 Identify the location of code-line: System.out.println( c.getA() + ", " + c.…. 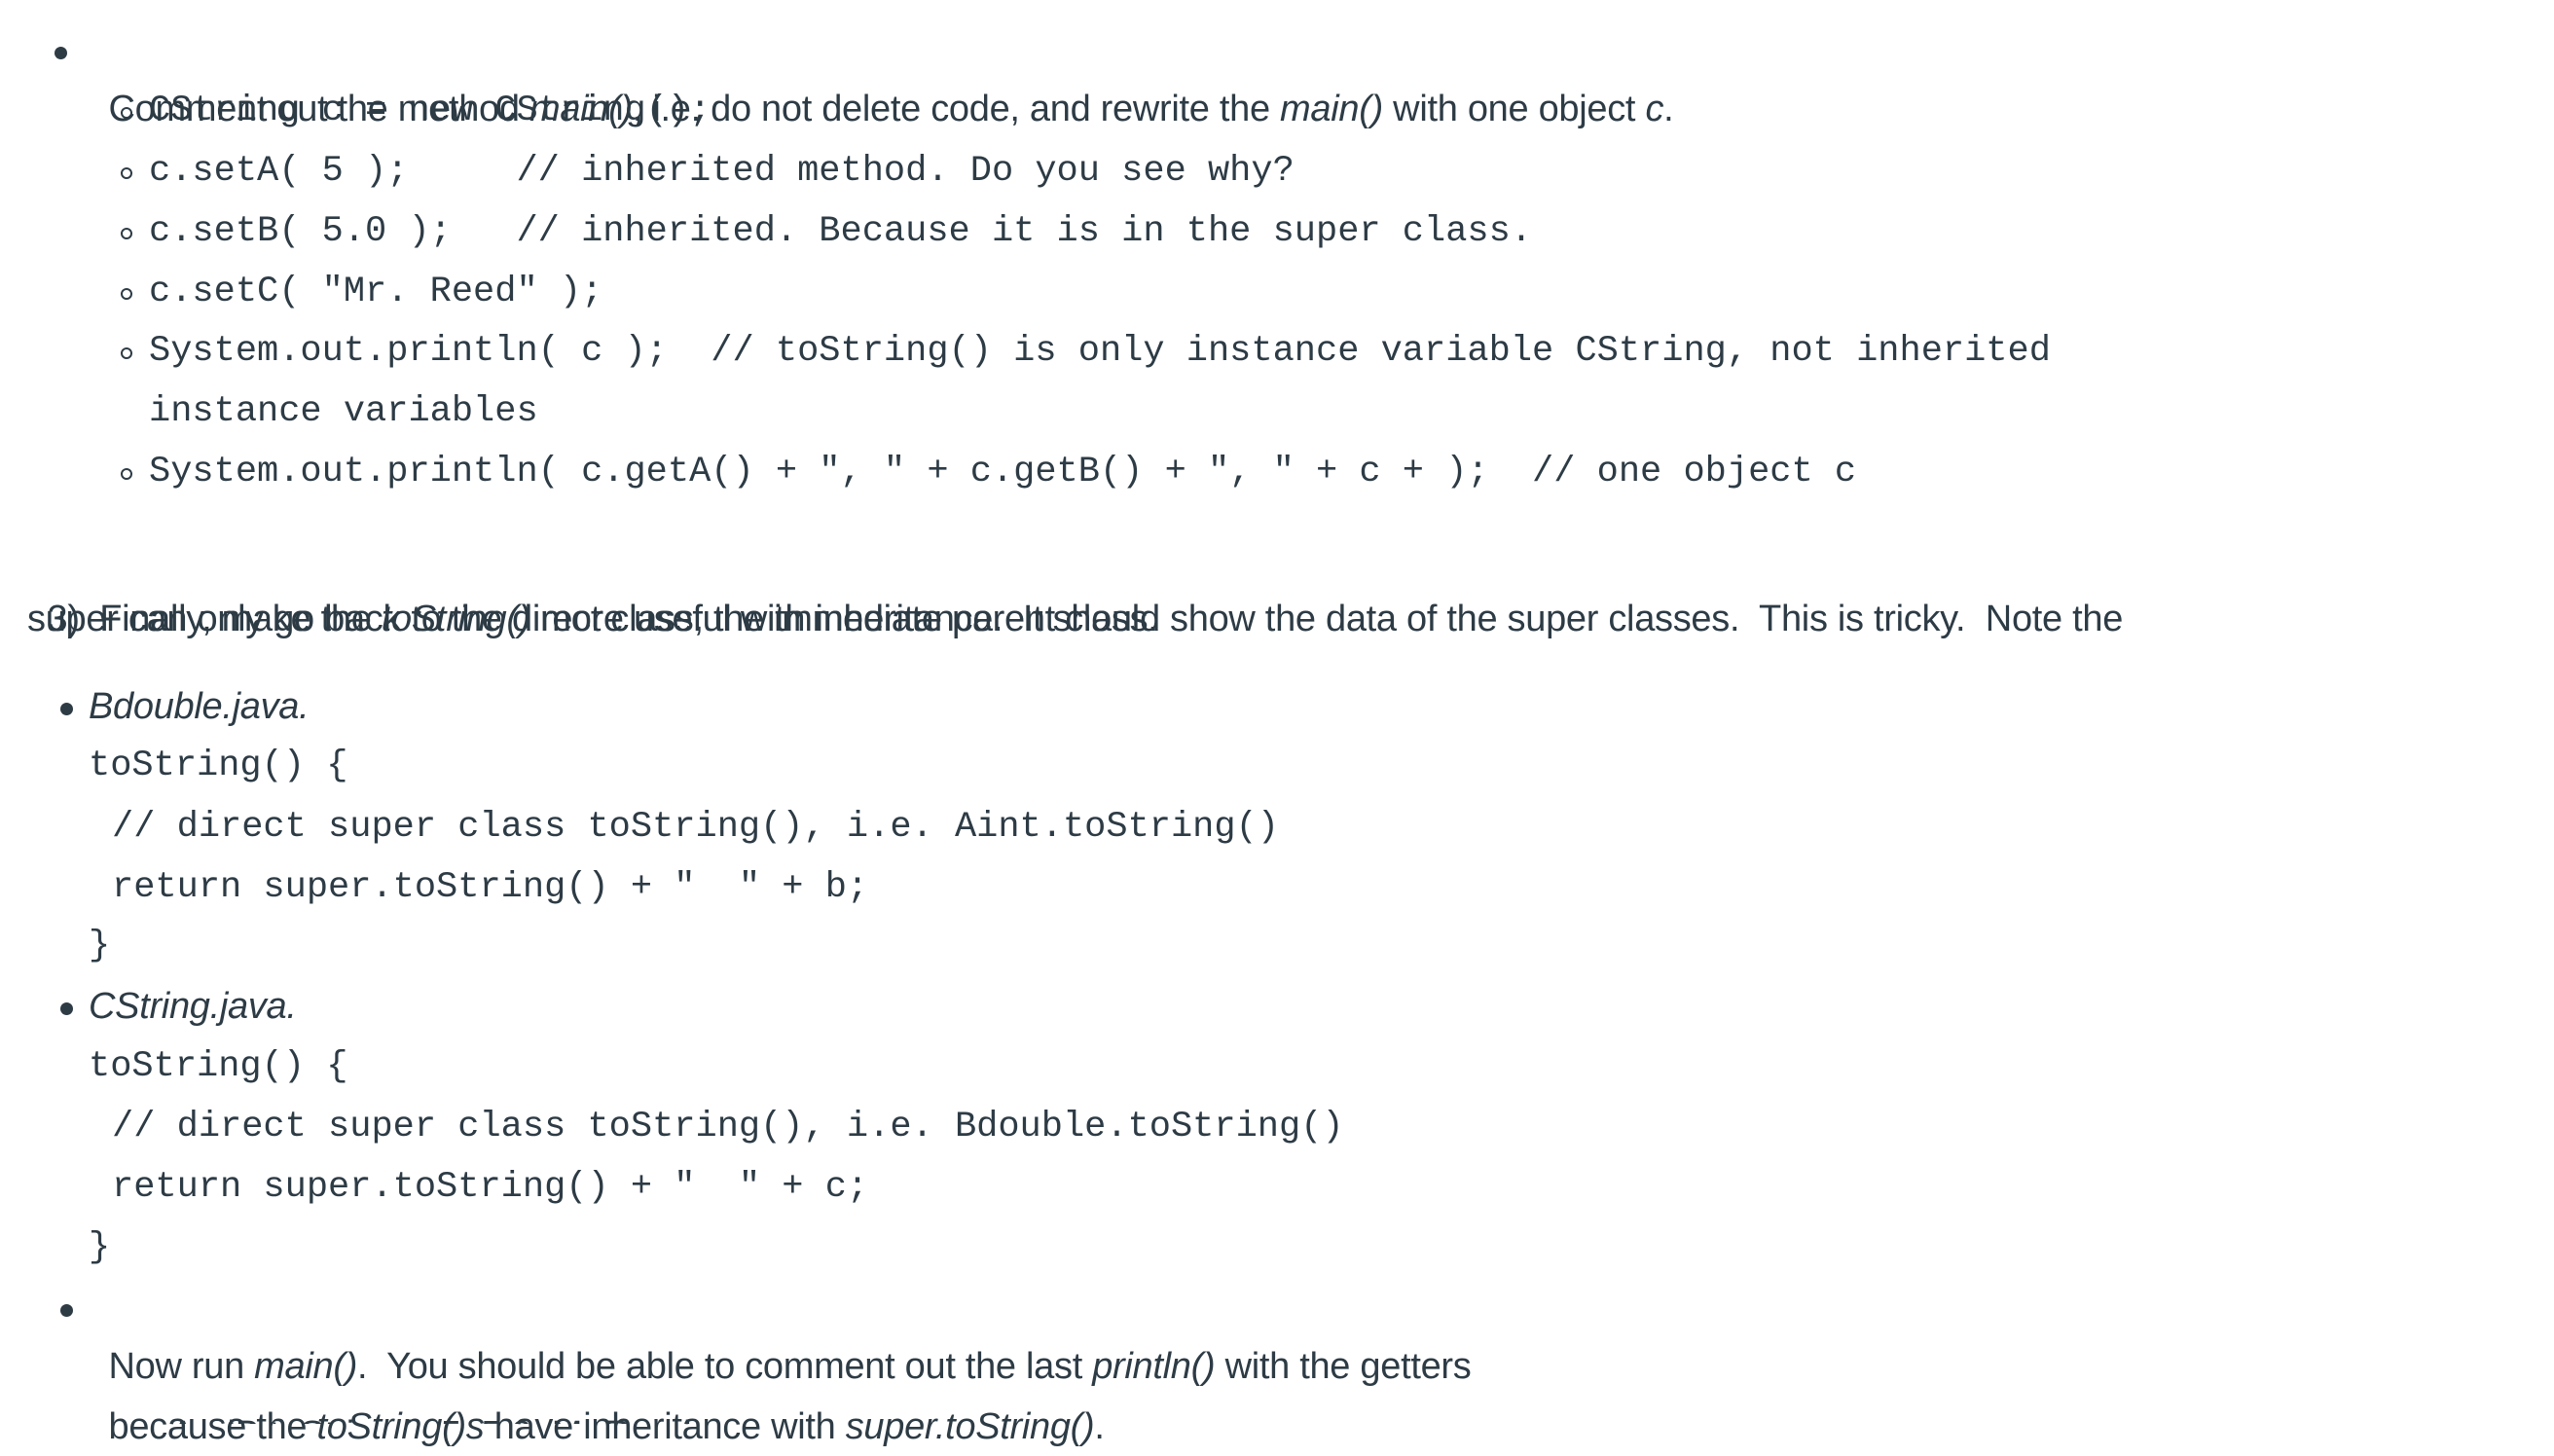
(1003, 472).